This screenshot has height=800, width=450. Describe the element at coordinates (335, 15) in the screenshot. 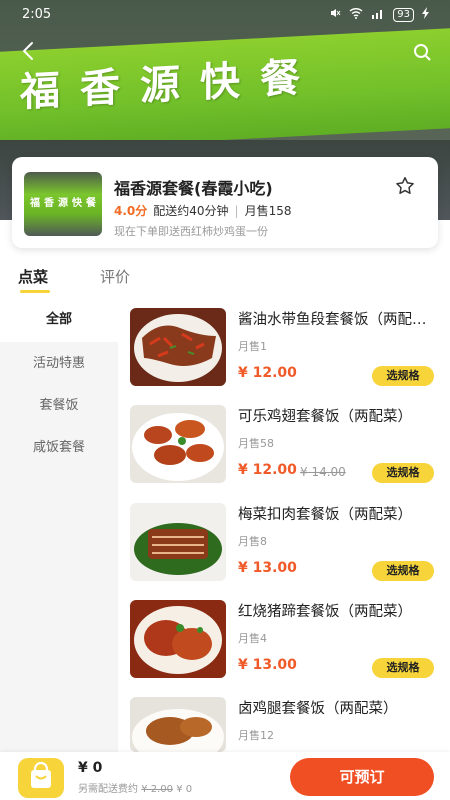

I see `mute-icon` at that location.